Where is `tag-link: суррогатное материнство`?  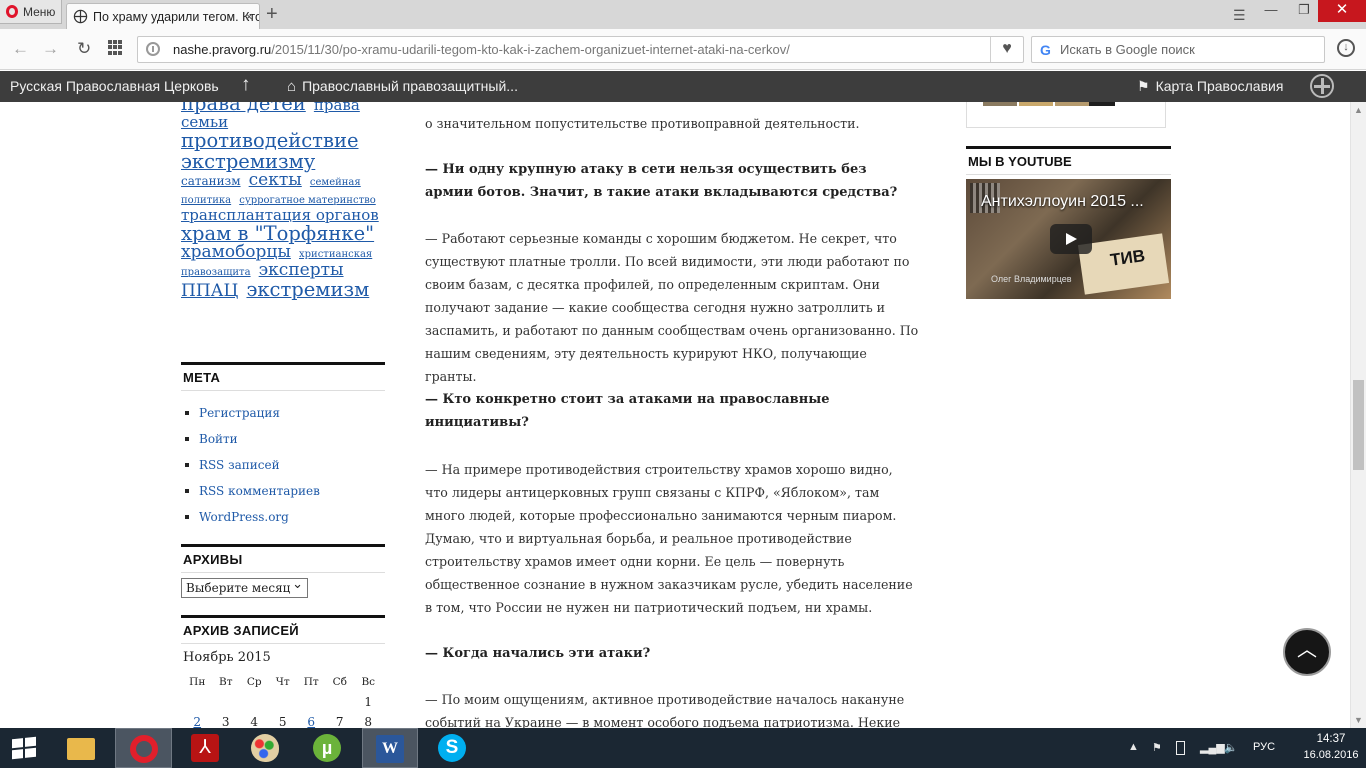
tag-link: суррогатное материнство is located at coordinates (307, 200).